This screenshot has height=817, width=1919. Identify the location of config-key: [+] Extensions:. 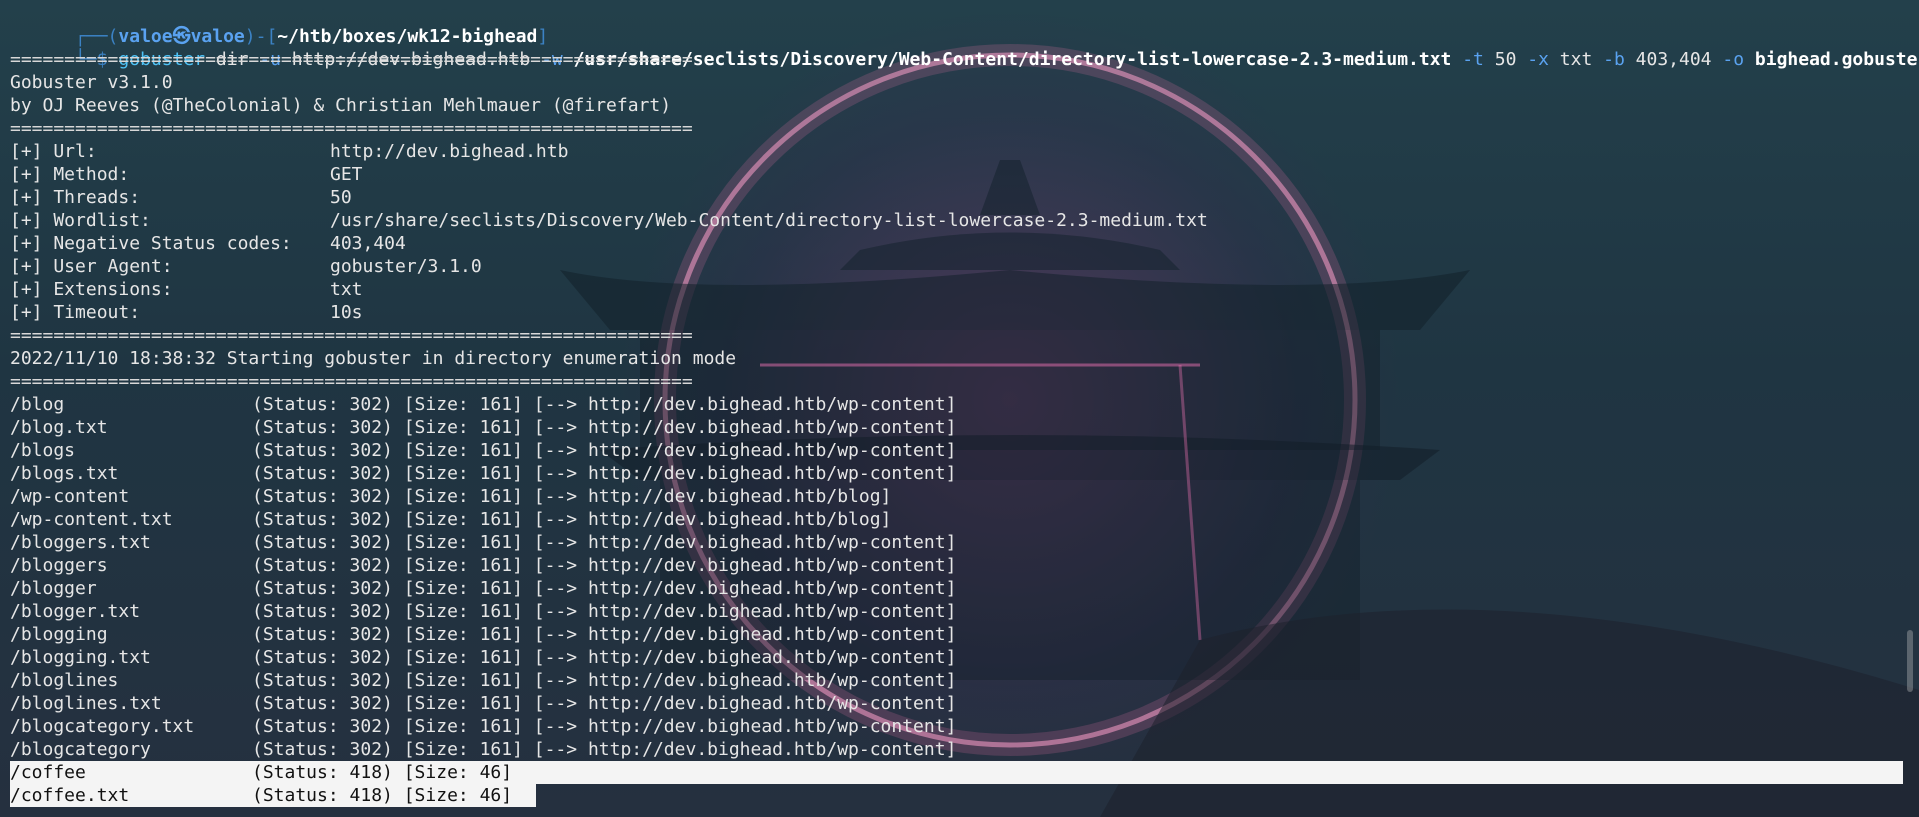
(91, 289).